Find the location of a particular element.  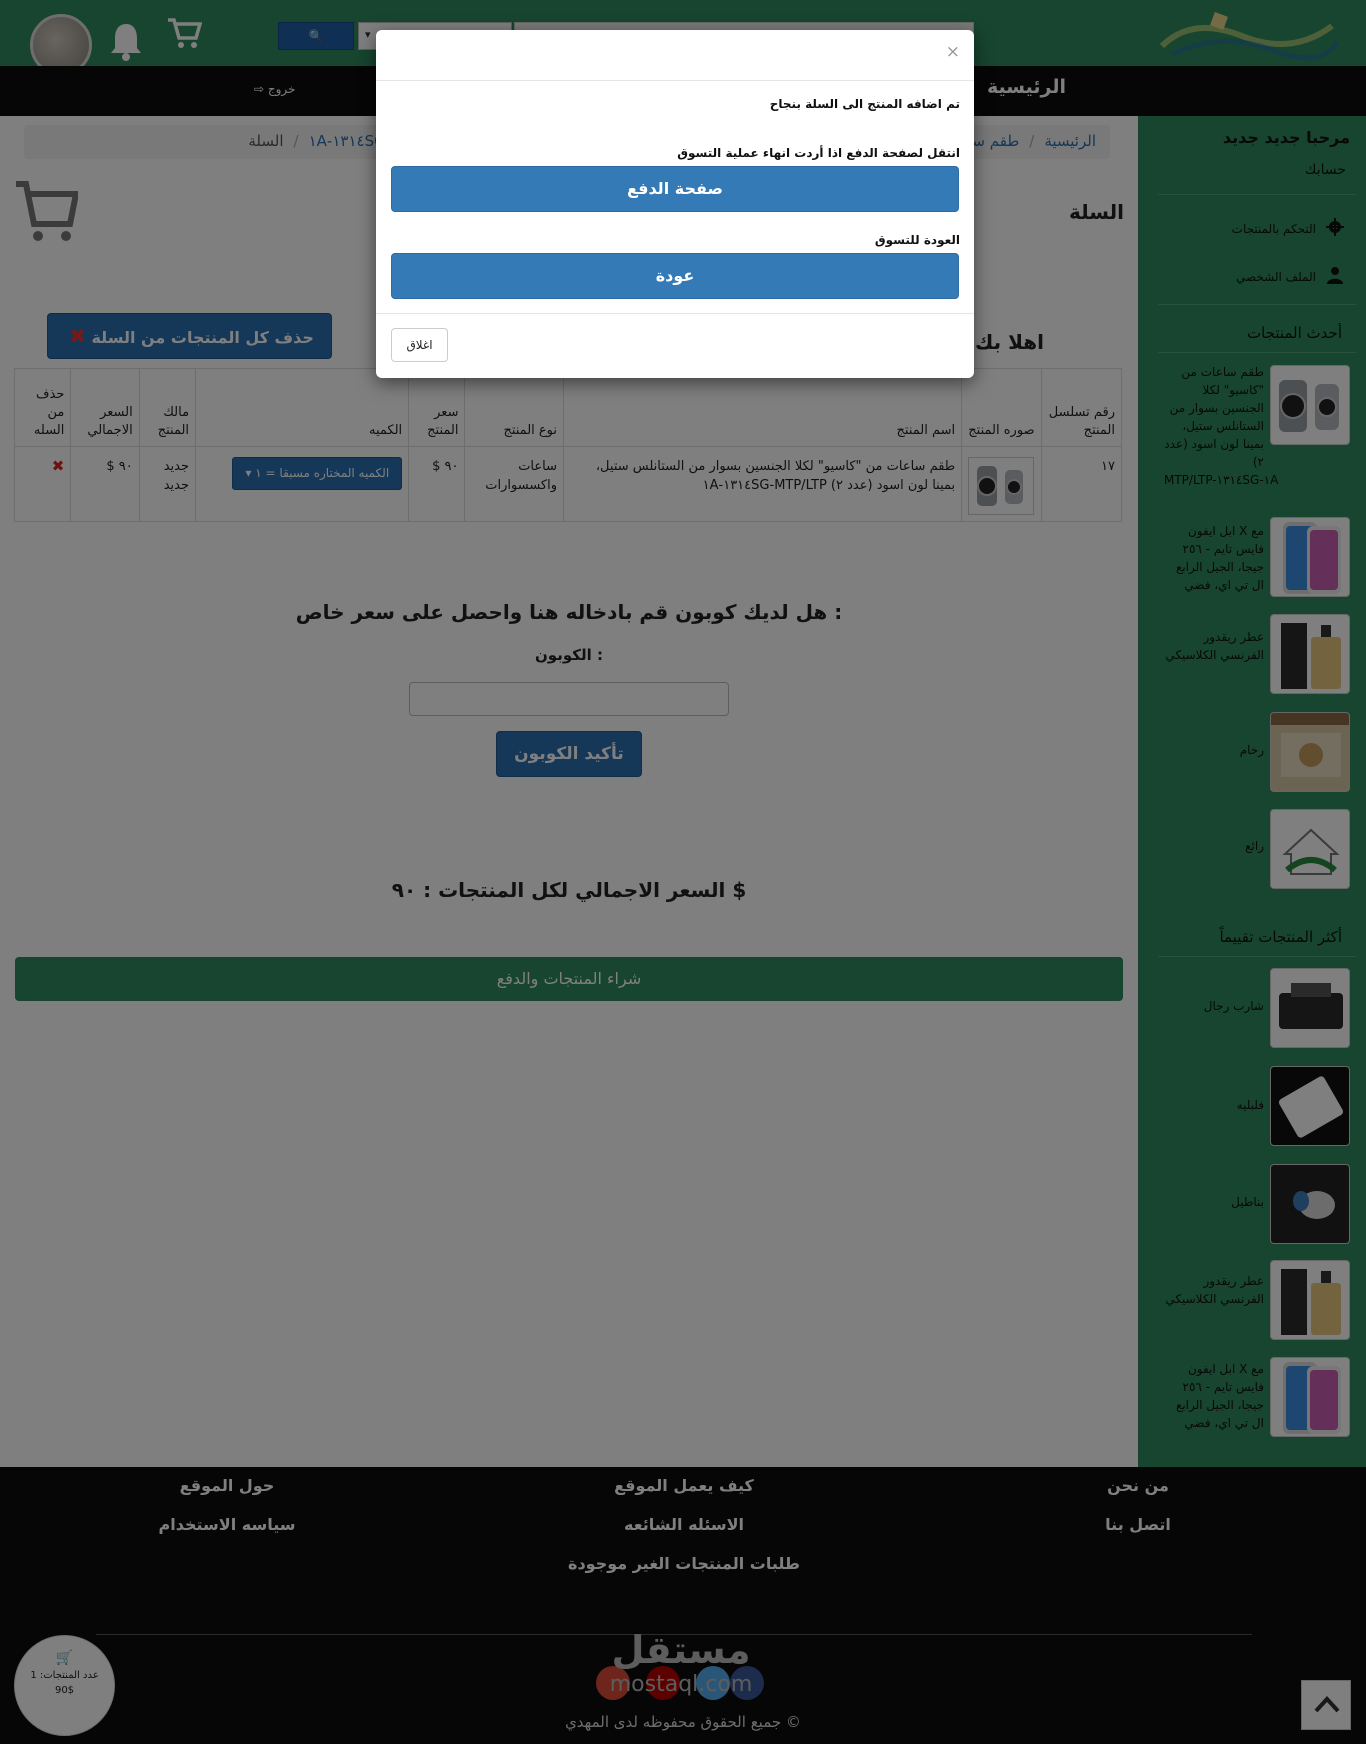

back-hint: العودة للتسوق is located at coordinates (917, 240).